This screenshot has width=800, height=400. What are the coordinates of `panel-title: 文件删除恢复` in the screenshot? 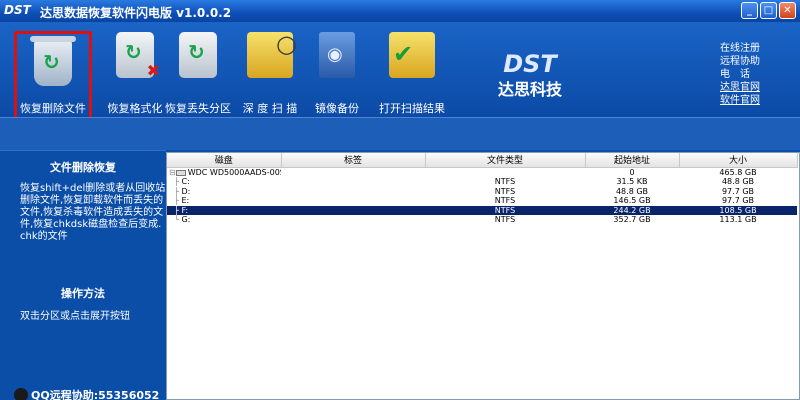 It's located at (83, 167).